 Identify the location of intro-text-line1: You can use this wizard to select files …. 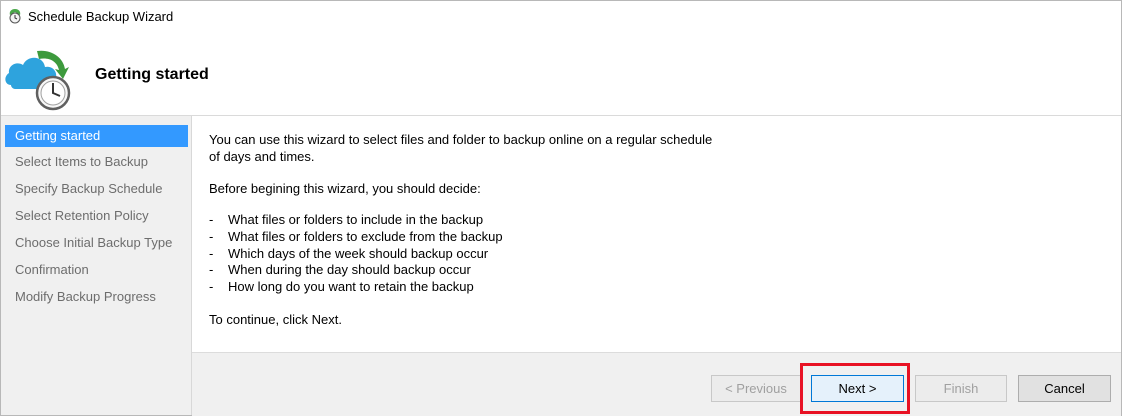
(461, 139).